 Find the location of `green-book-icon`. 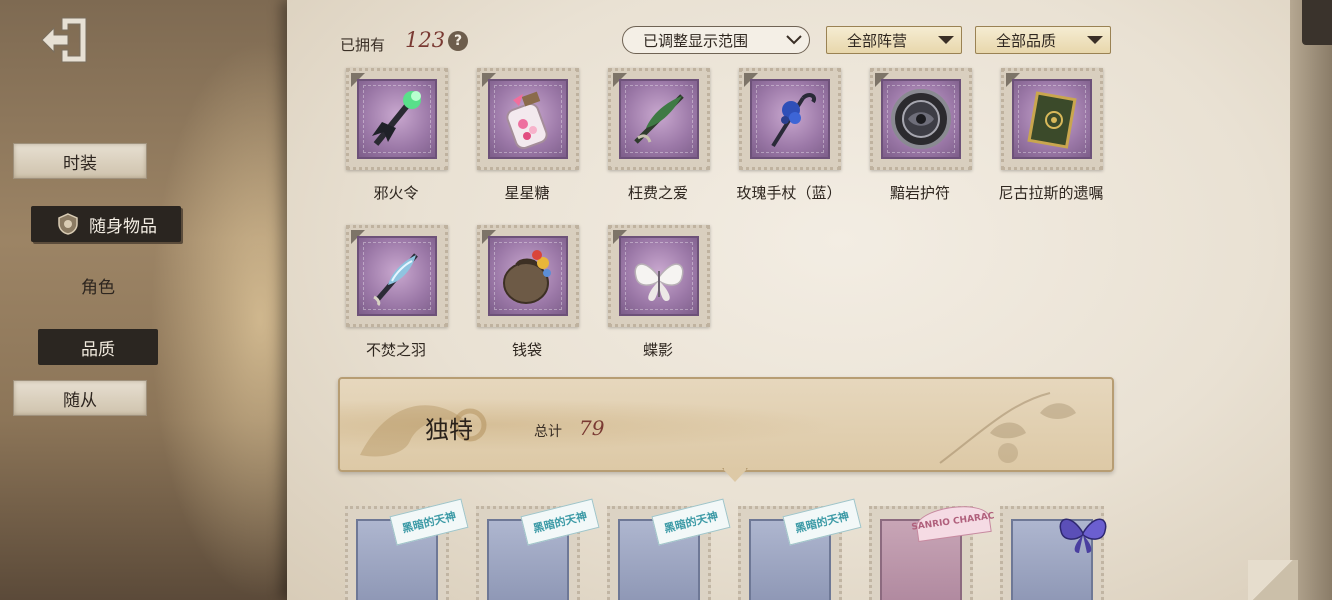

green-book-icon is located at coordinates (1052, 120).